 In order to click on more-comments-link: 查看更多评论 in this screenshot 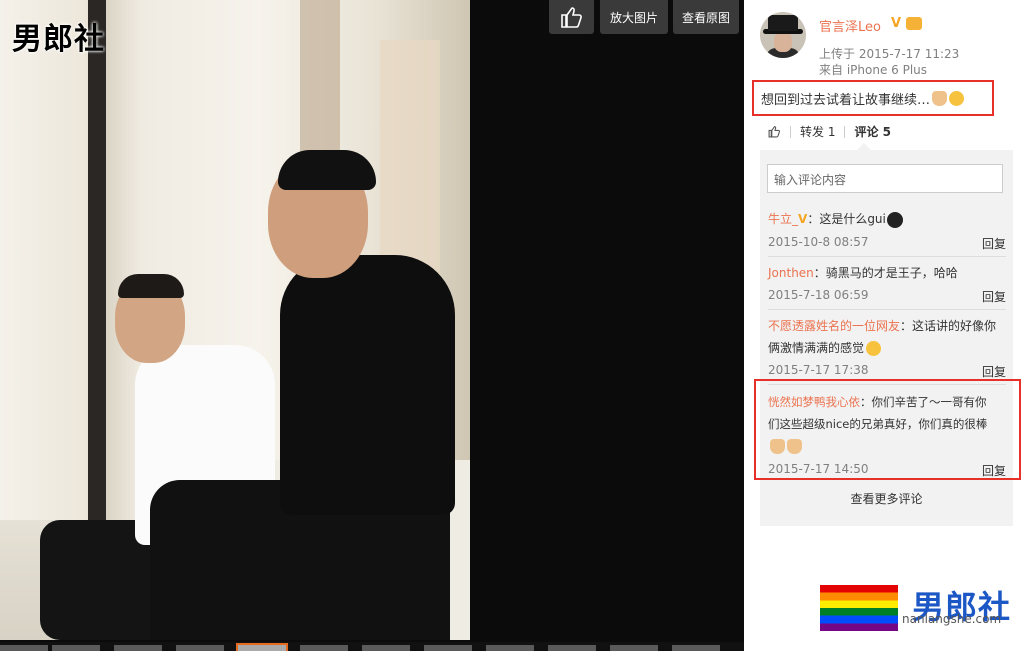, I will do `click(886, 498)`.